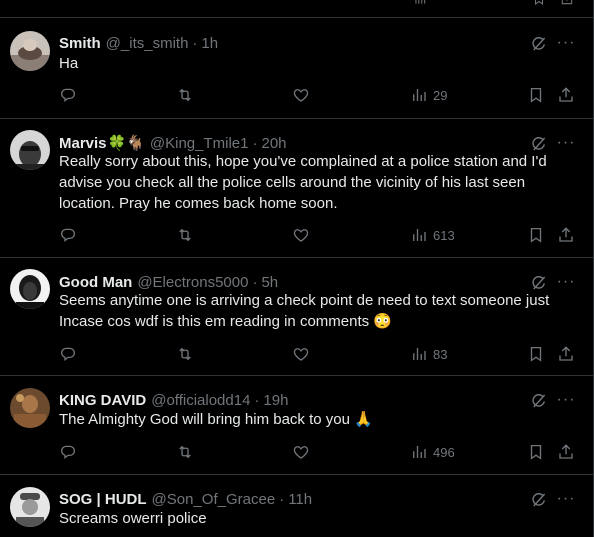 Image resolution: width=594 pixels, height=537 pixels. I want to click on username: @officialodd14, so click(200, 400).